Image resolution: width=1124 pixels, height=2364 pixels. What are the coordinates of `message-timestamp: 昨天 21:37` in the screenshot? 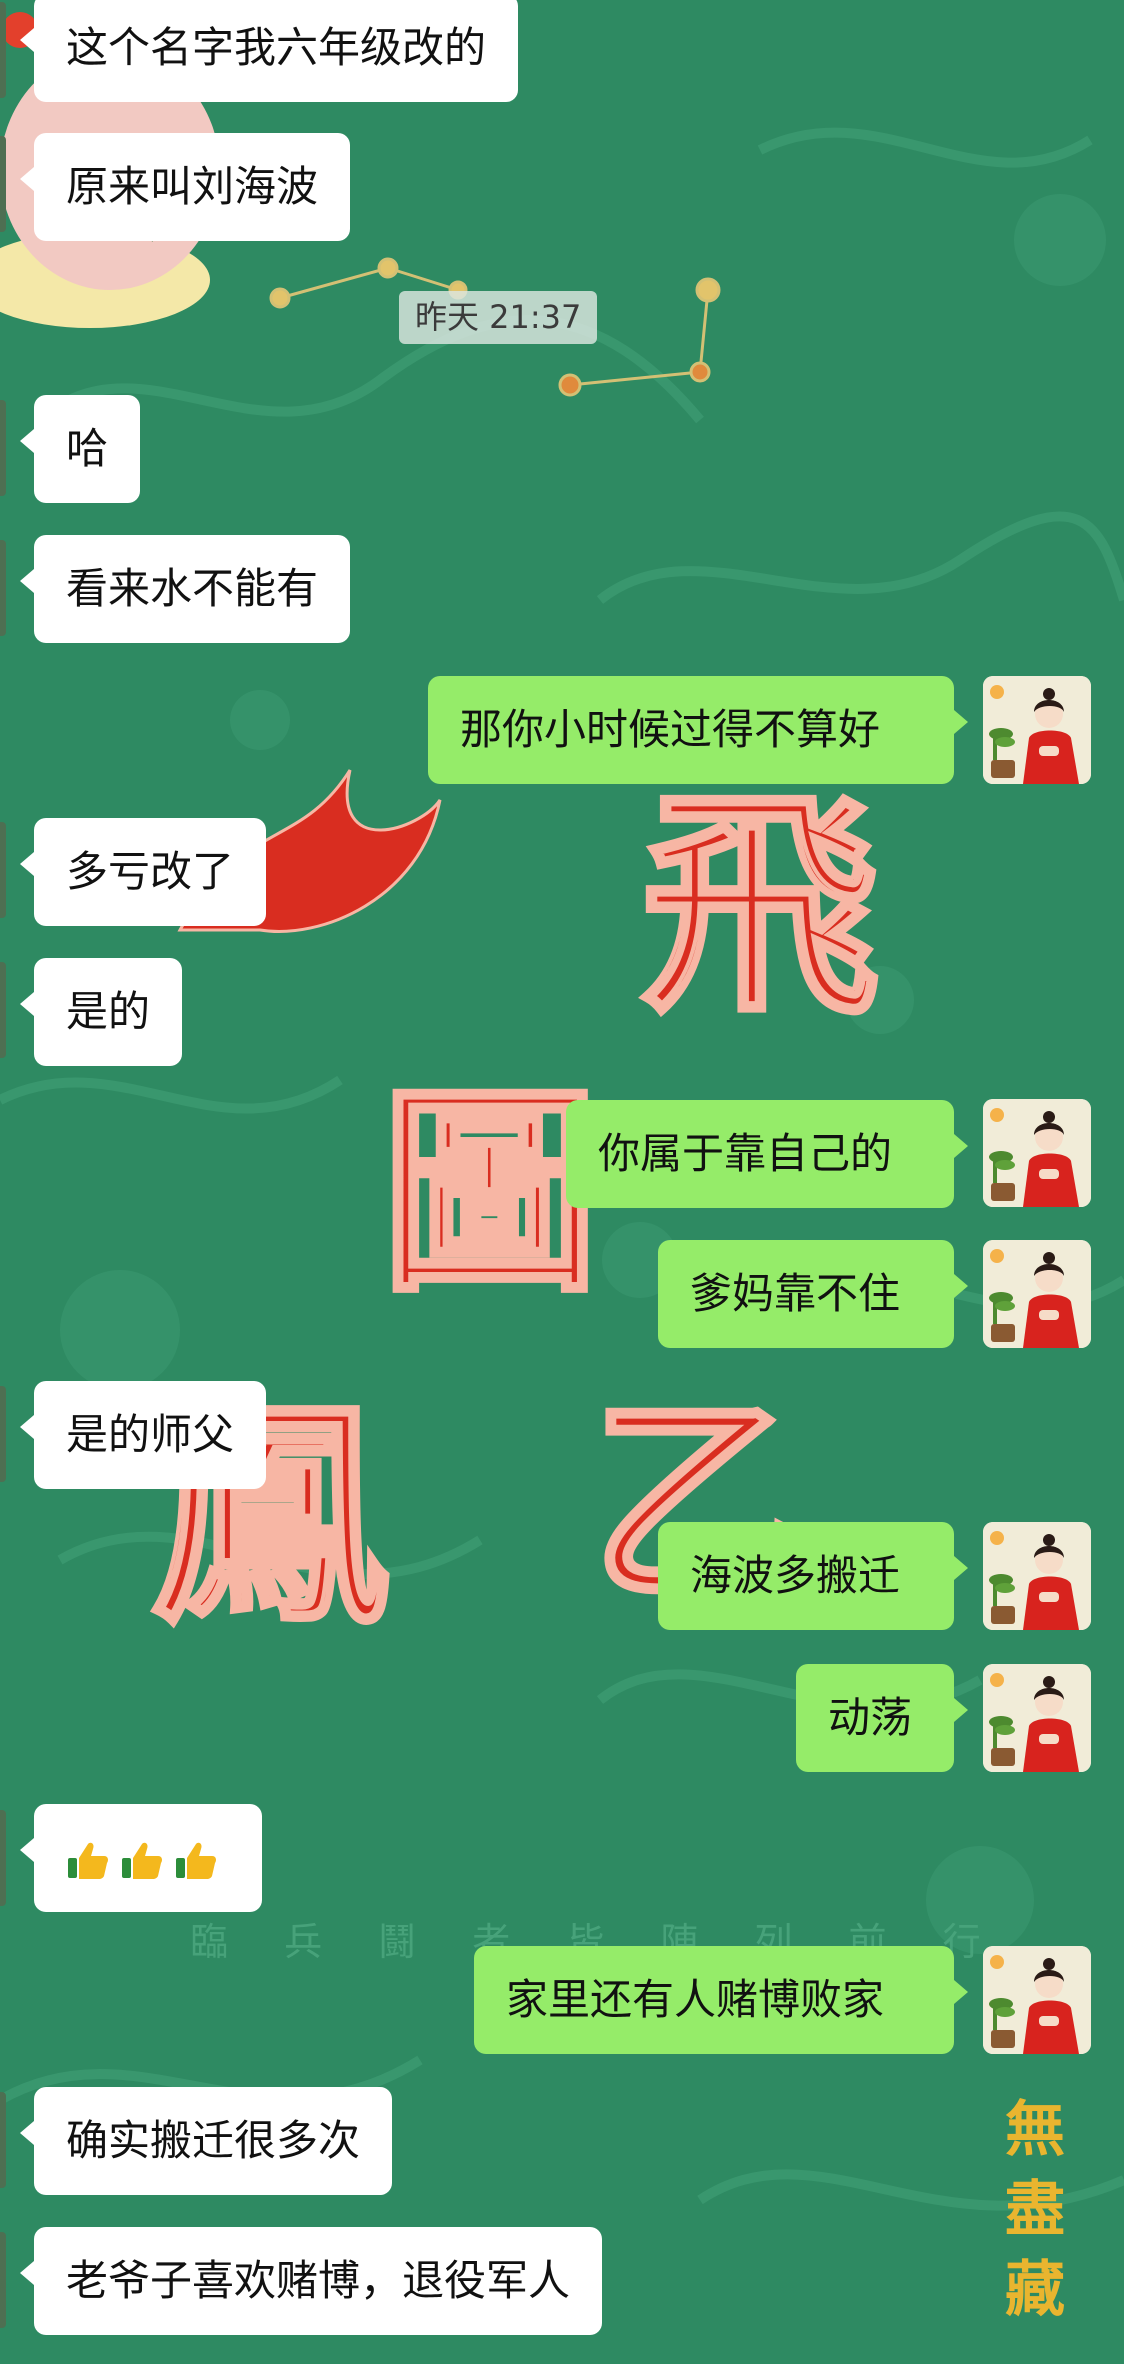 It's located at (498, 317).